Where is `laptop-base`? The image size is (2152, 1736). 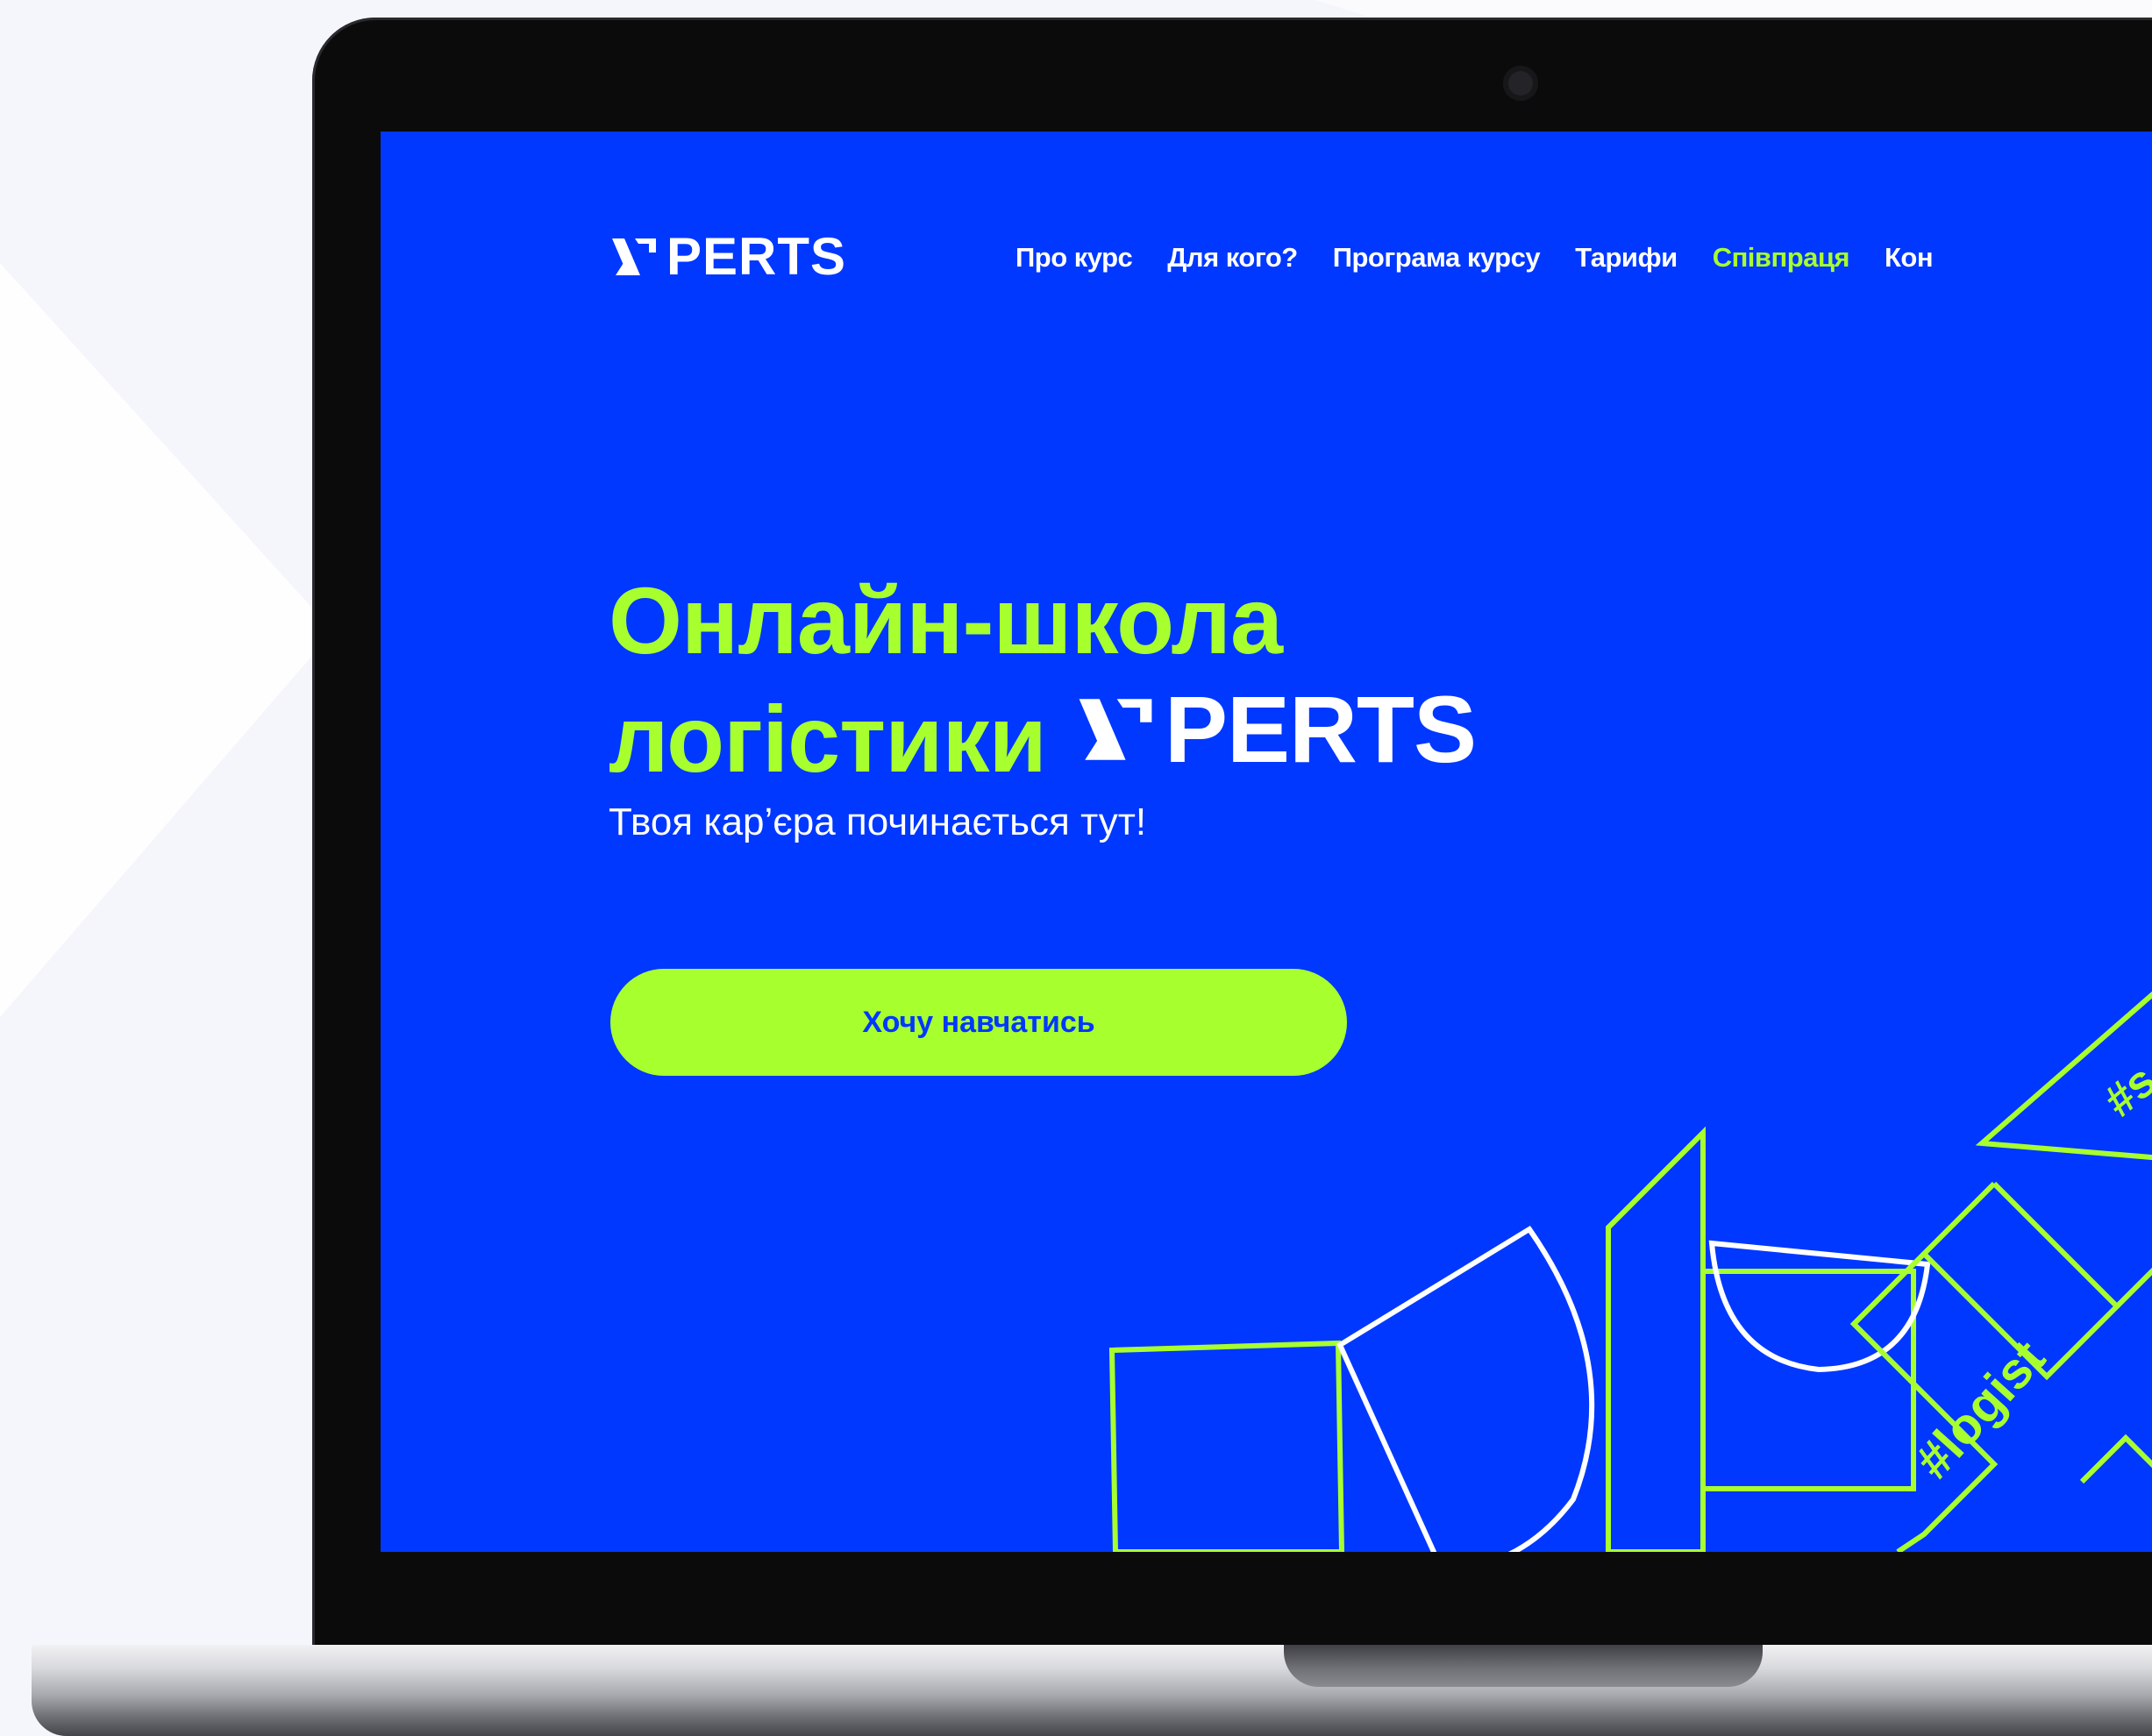
laptop-base is located at coordinates (1092, 1690).